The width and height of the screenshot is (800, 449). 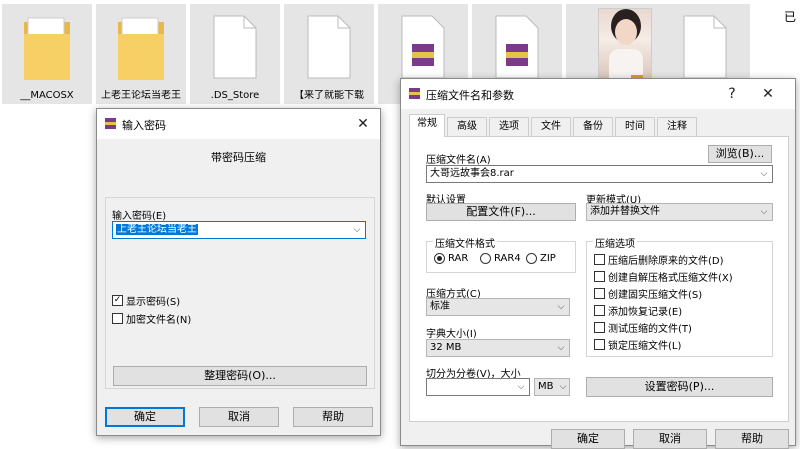 What do you see at coordinates (645, 312) in the screenshot?
I see `option-label: 添加恢复记录(E)` at bounding box center [645, 312].